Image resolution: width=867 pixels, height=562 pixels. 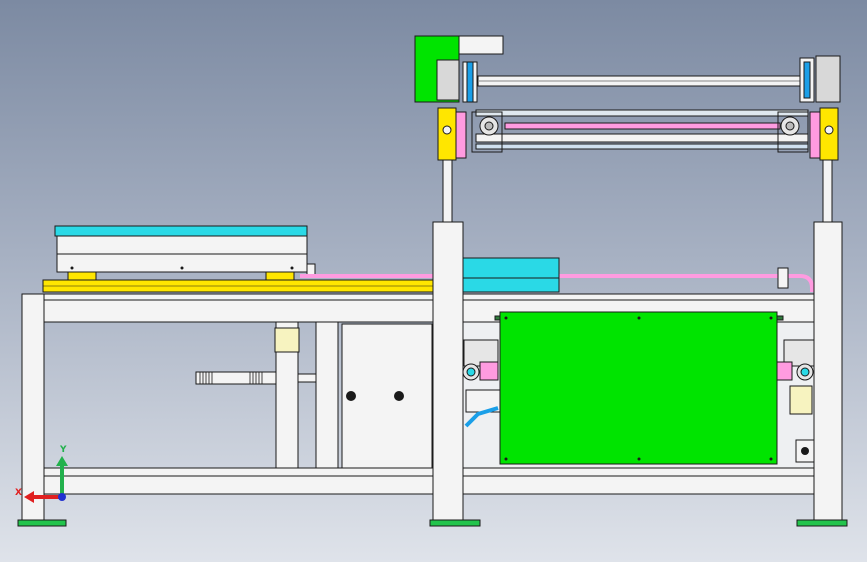 What do you see at coordinates (455, 523) in the screenshot?
I see `foot-mid` at bounding box center [455, 523].